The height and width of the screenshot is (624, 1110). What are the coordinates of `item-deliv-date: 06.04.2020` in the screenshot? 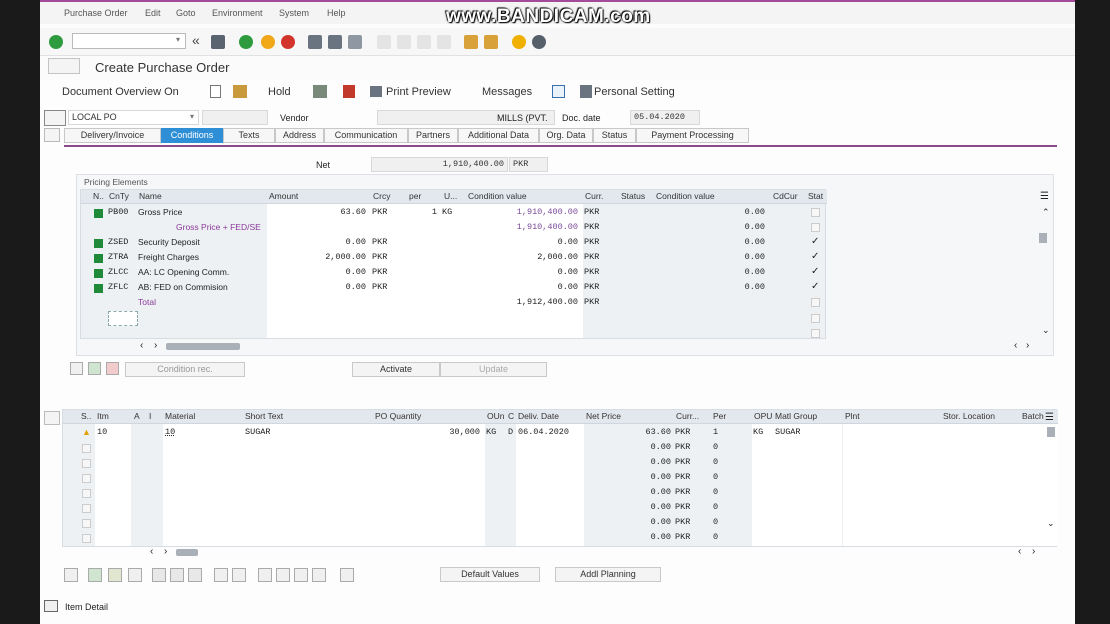 It's located at (543, 432).